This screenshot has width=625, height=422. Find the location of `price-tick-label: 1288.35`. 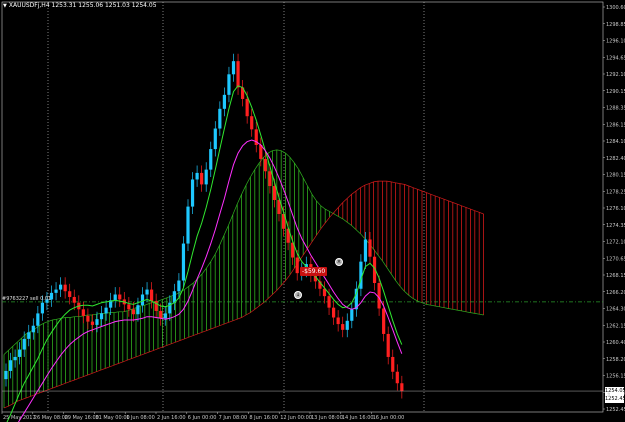

price-tick-label: 1288.35 is located at coordinates (615, 109).